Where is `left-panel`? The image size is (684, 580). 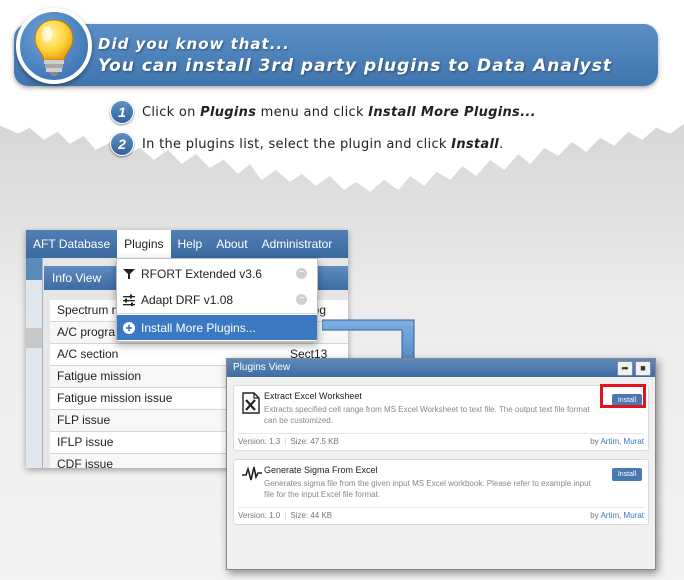
left-panel is located at coordinates (34, 363).